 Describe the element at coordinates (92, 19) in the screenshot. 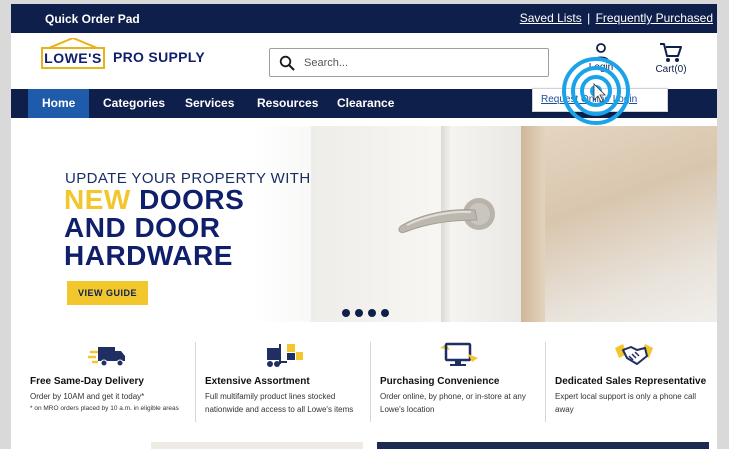

I see `quick-order-pad-link: Quick Order Pad` at that location.